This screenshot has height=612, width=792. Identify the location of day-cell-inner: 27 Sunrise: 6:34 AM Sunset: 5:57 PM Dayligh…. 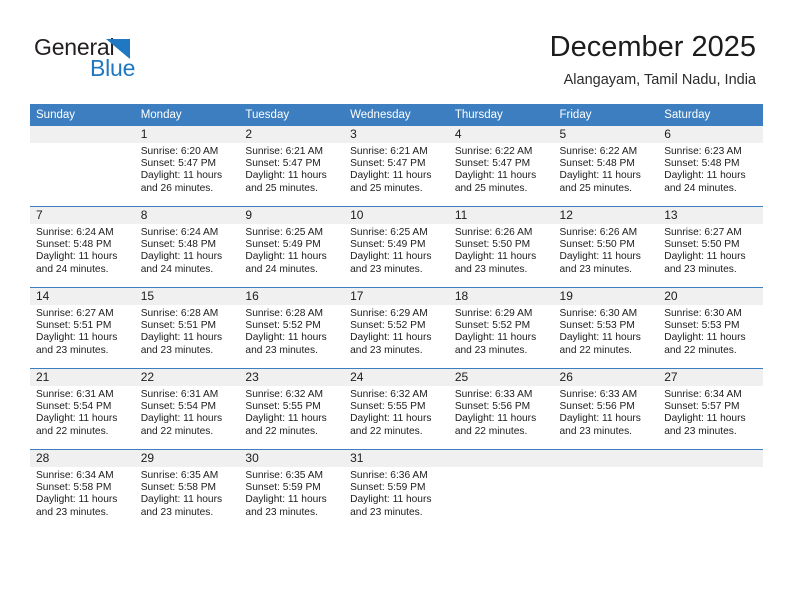
(710, 409).